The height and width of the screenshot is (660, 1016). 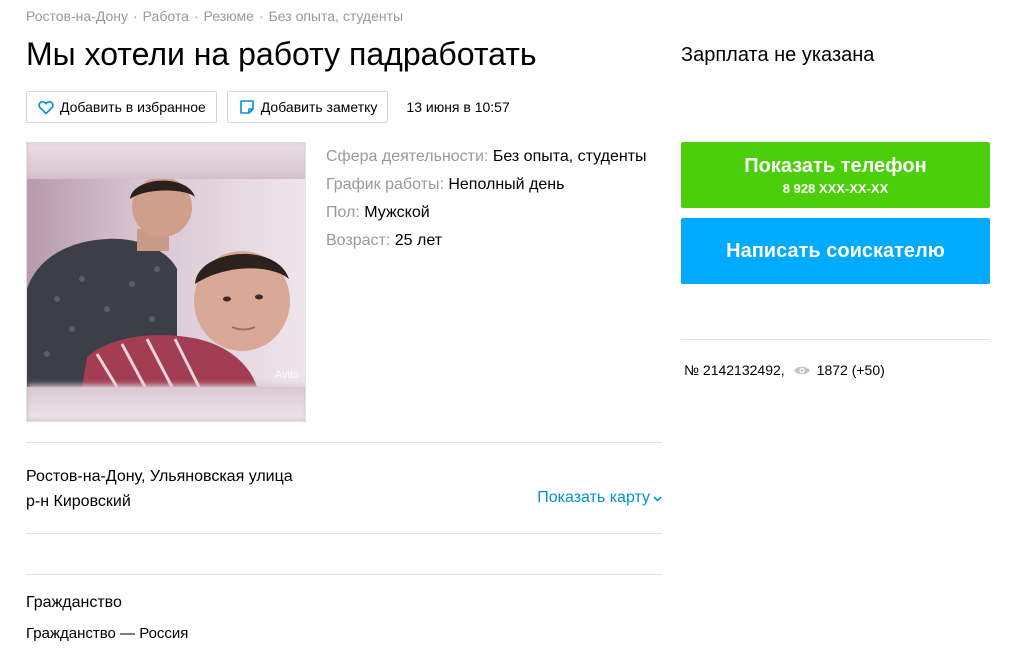 I want to click on heart-icon, so click(x=46, y=107).